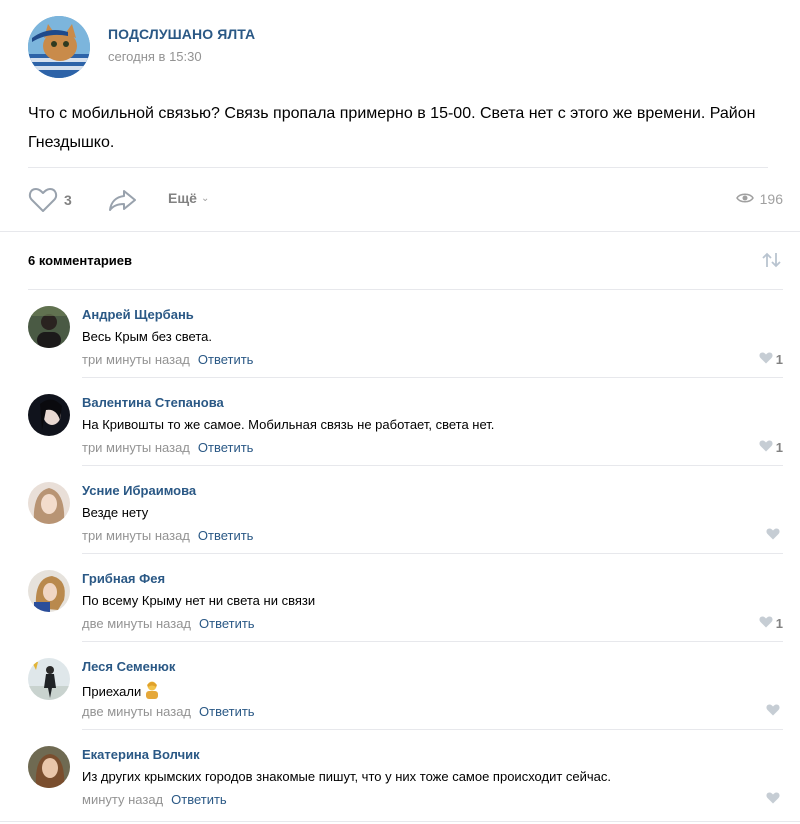 This screenshot has width=800, height=824. I want to click on more-label: Ещё, so click(182, 198).